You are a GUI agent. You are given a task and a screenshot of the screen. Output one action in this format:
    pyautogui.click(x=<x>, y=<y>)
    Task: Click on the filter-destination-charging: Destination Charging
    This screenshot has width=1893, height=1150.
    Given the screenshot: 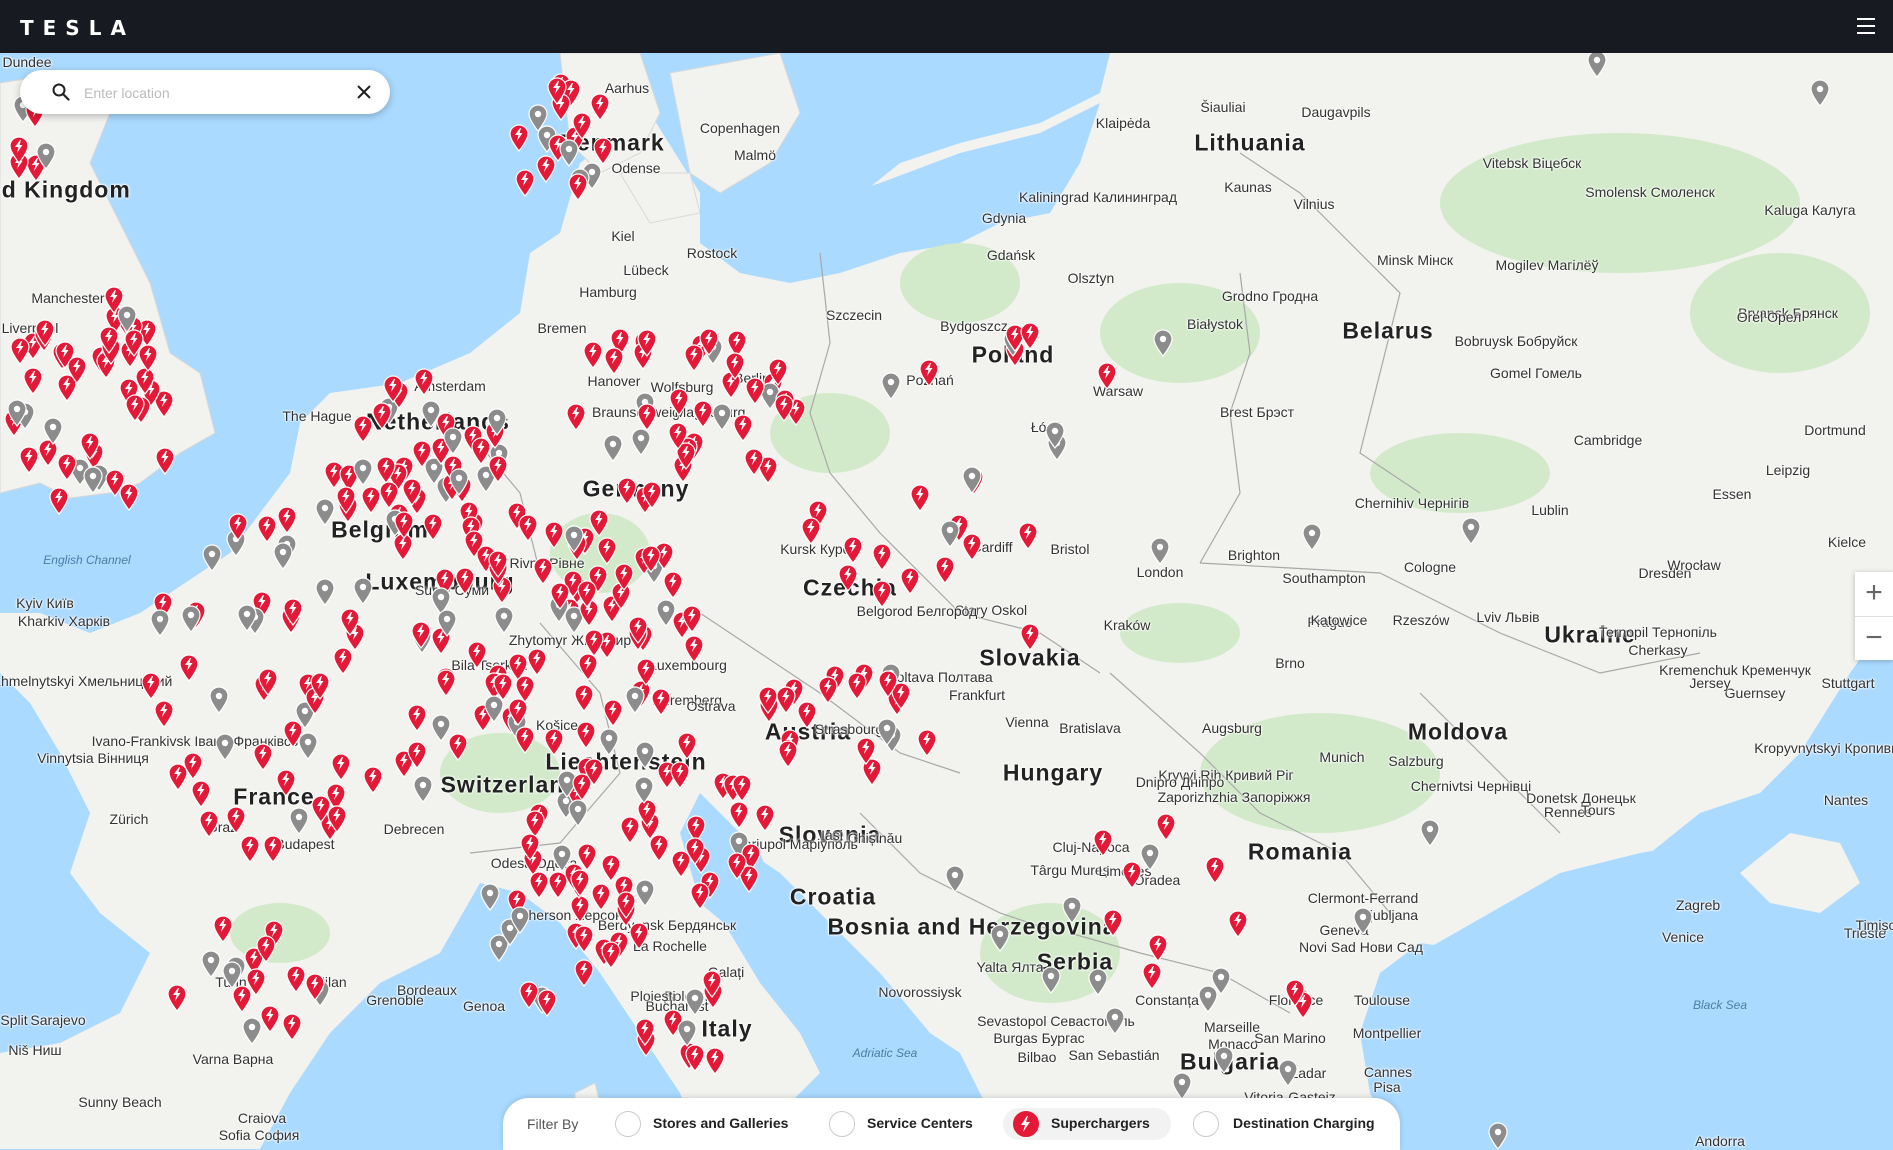 What is the action you would take?
    pyautogui.click(x=1288, y=1124)
    